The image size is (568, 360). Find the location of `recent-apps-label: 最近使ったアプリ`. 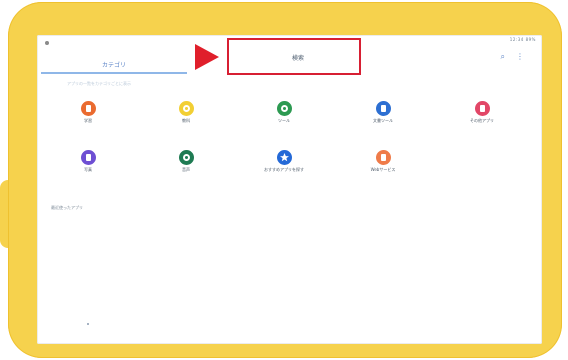

recent-apps-label: 最近使ったアプリ is located at coordinates (67, 207).